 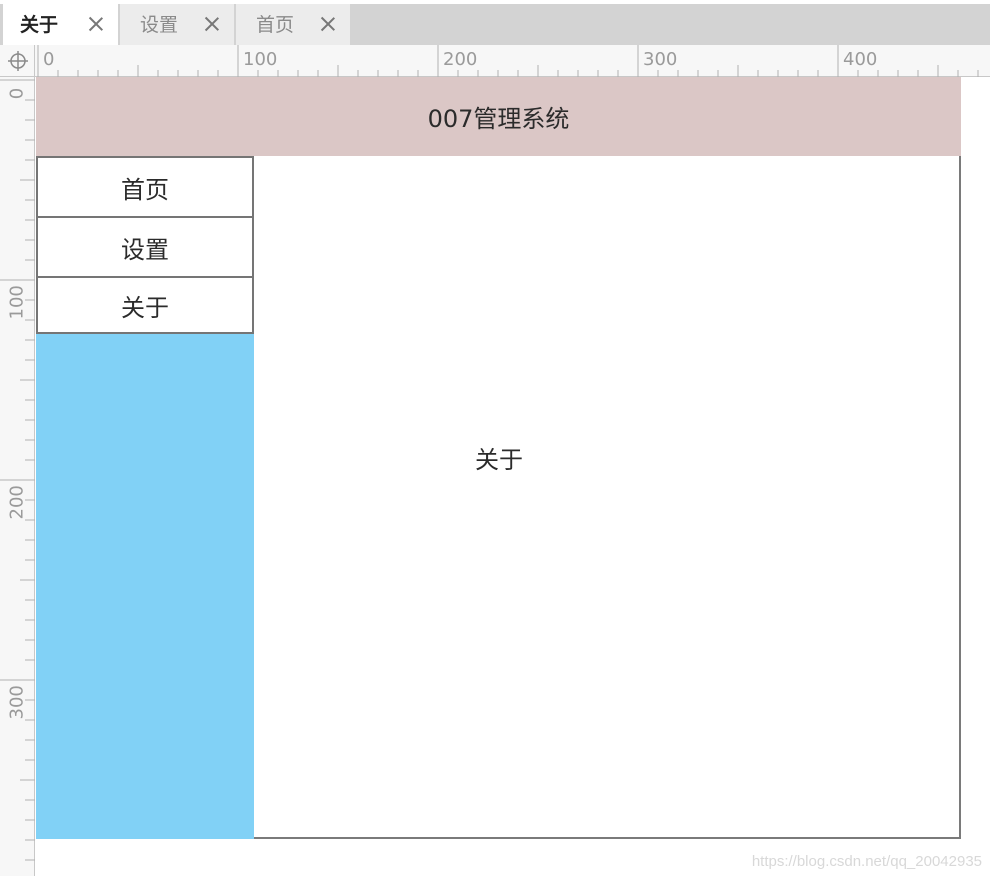 What do you see at coordinates (145, 307) in the screenshot?
I see `menu-item-label: 关于` at bounding box center [145, 307].